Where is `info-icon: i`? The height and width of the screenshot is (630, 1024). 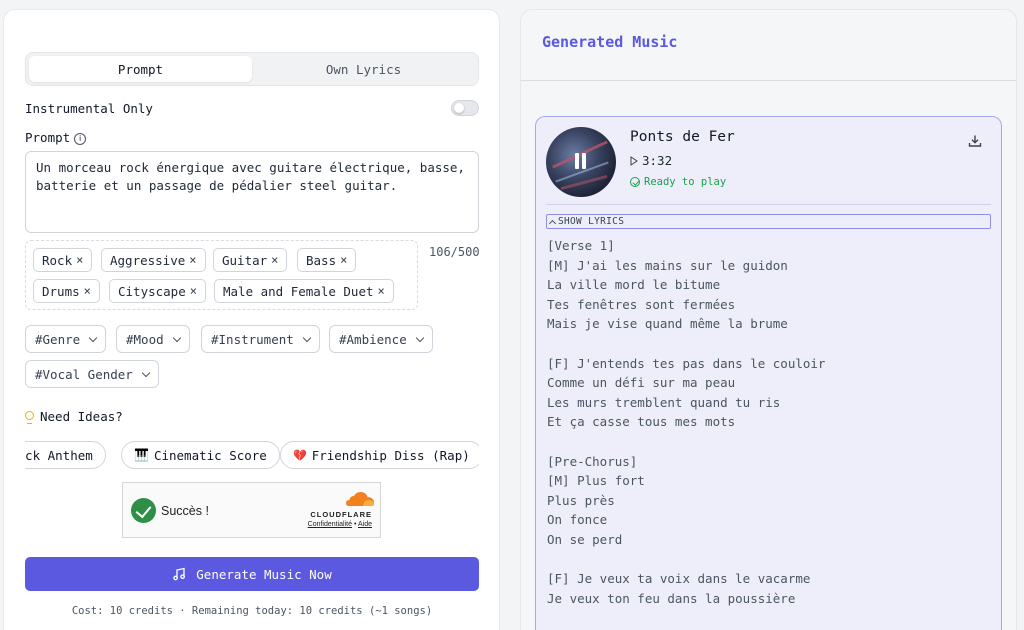
info-icon: i is located at coordinates (80, 138).